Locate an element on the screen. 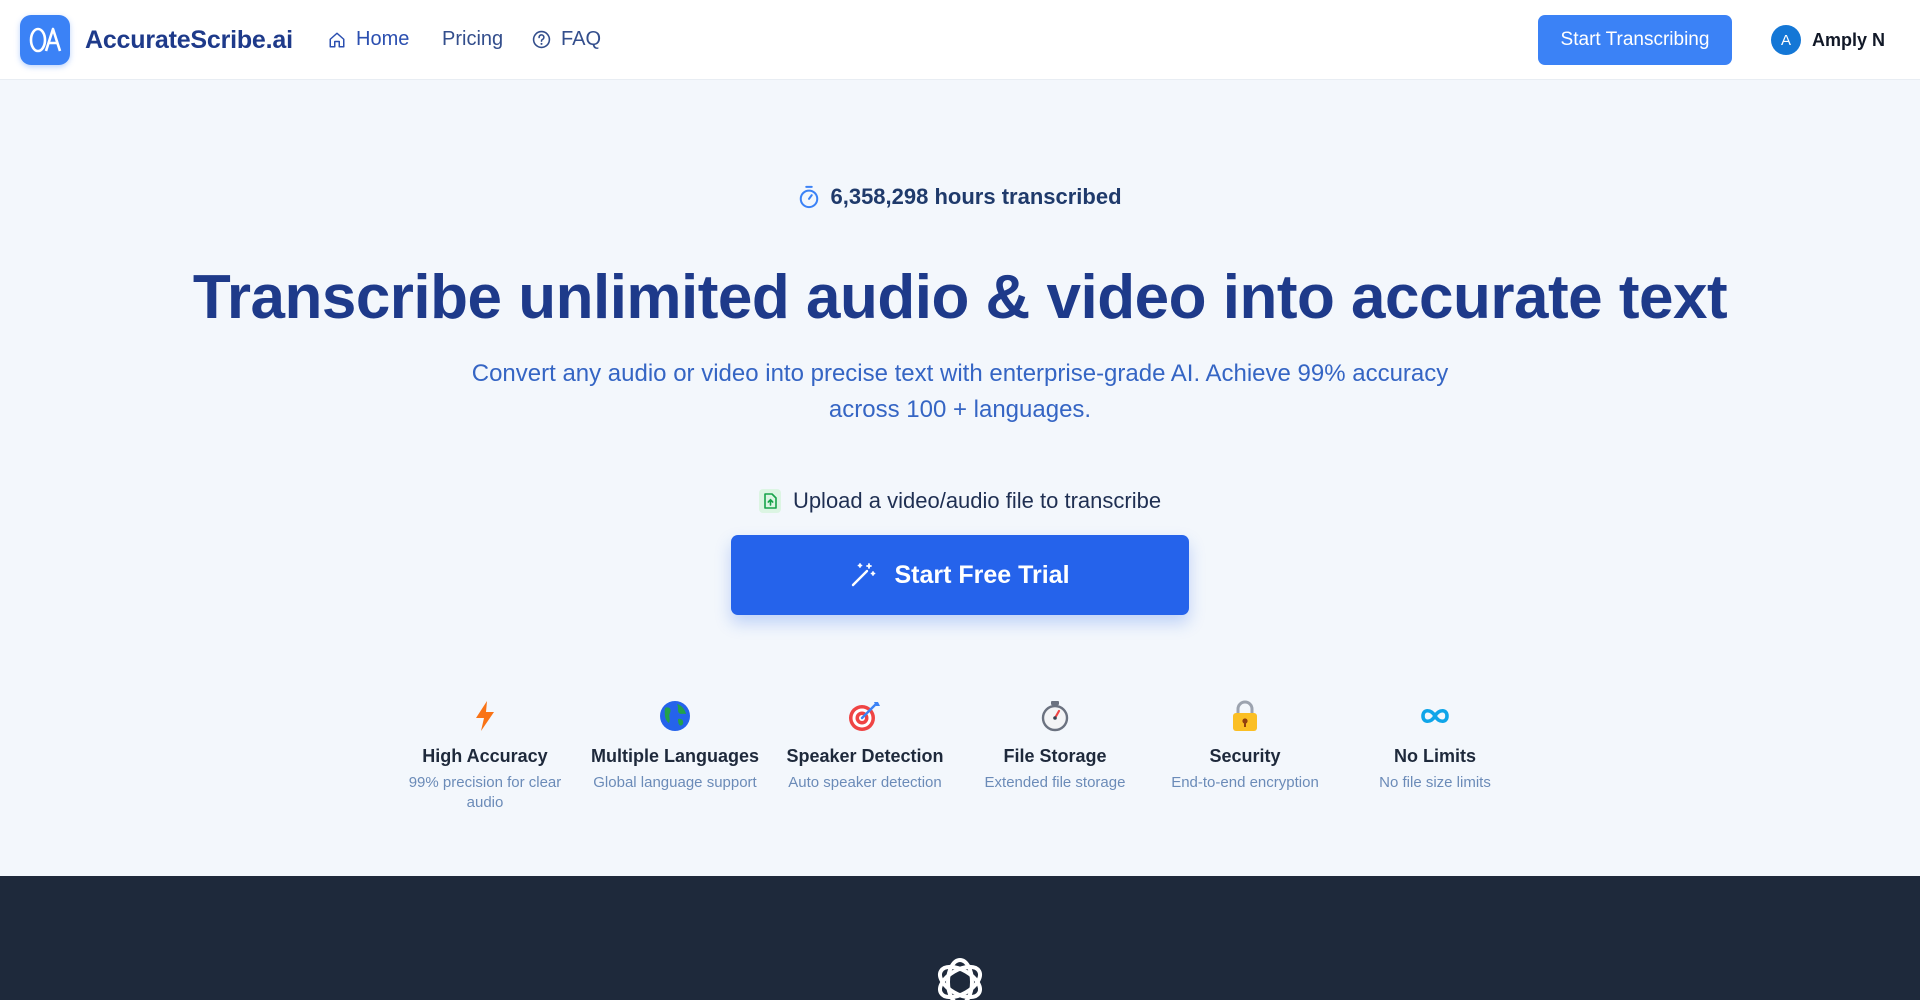 The image size is (1920, 1000). start-free-trial-button: Start Free Trial is located at coordinates (960, 575).